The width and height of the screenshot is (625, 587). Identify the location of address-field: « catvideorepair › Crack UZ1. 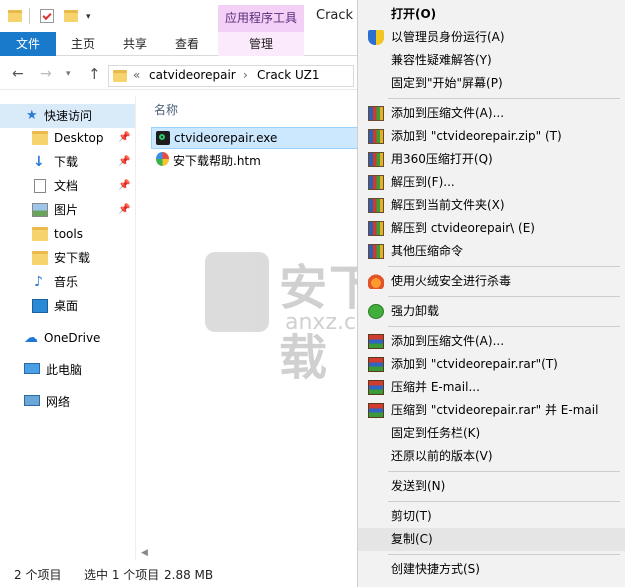
(231, 76).